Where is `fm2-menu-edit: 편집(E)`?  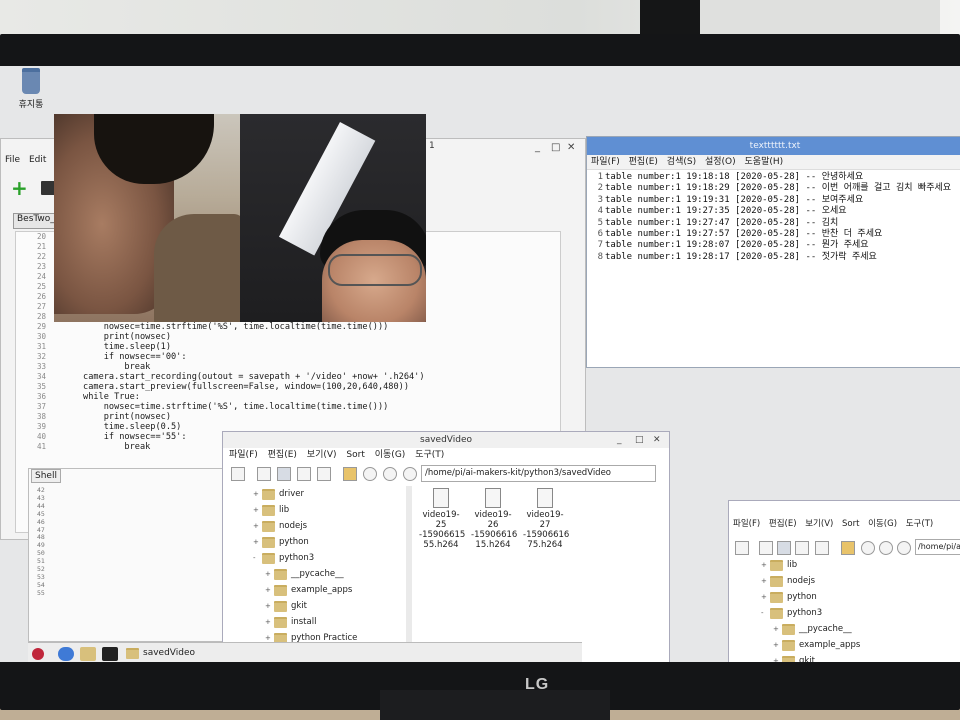 fm2-menu-edit: 편집(E) is located at coordinates (783, 524).